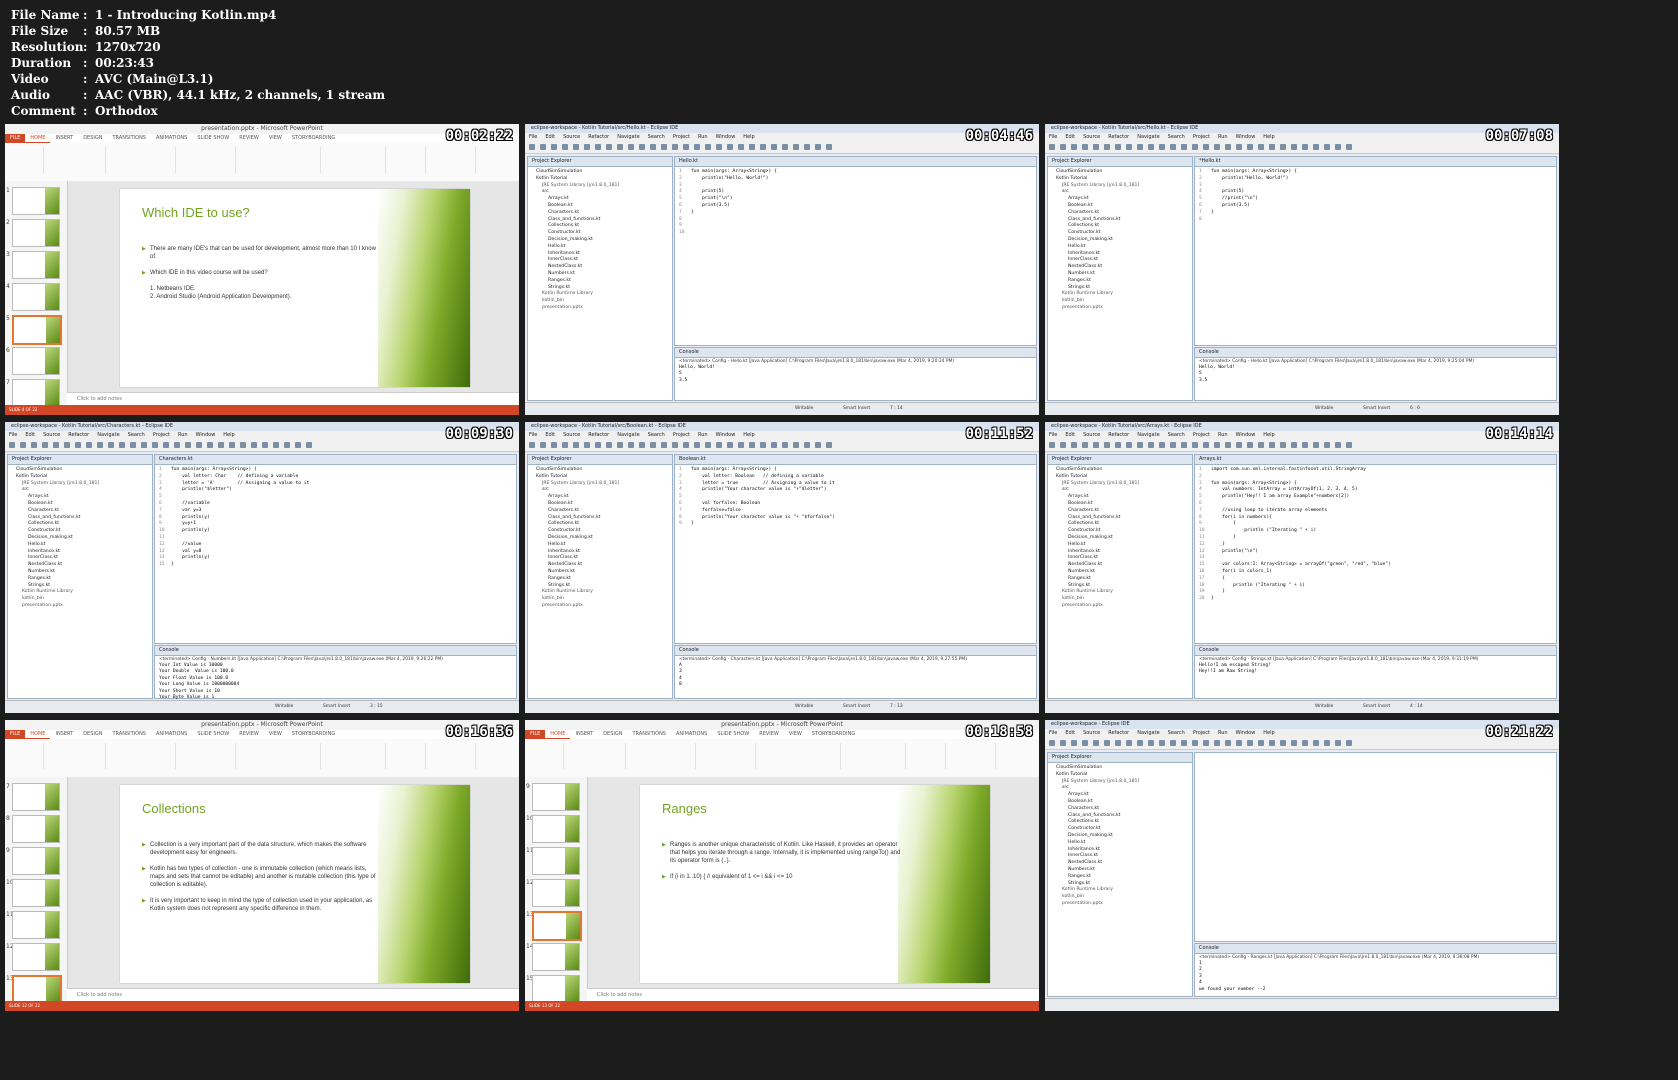  What do you see at coordinates (36, 829) in the screenshot?
I see `slide-thumbnail` at bounding box center [36, 829].